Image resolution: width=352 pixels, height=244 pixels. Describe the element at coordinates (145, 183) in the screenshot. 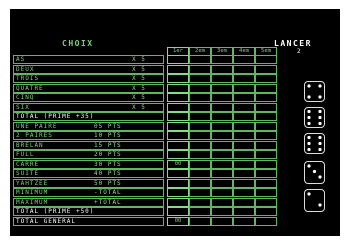

I see `score-row-lower: YAHTZEE 50 PTS` at that location.